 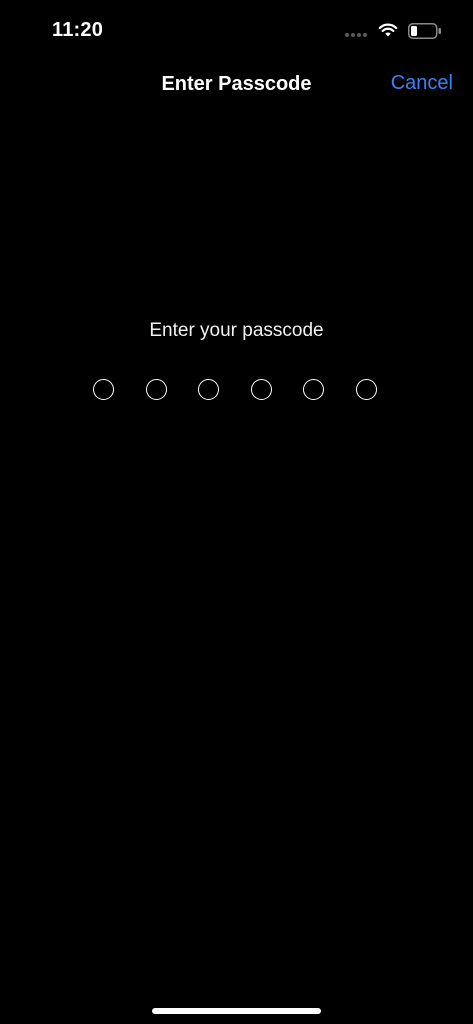 What do you see at coordinates (236, 84) in the screenshot?
I see `nav-bar: Enter Passcode Cancel` at bounding box center [236, 84].